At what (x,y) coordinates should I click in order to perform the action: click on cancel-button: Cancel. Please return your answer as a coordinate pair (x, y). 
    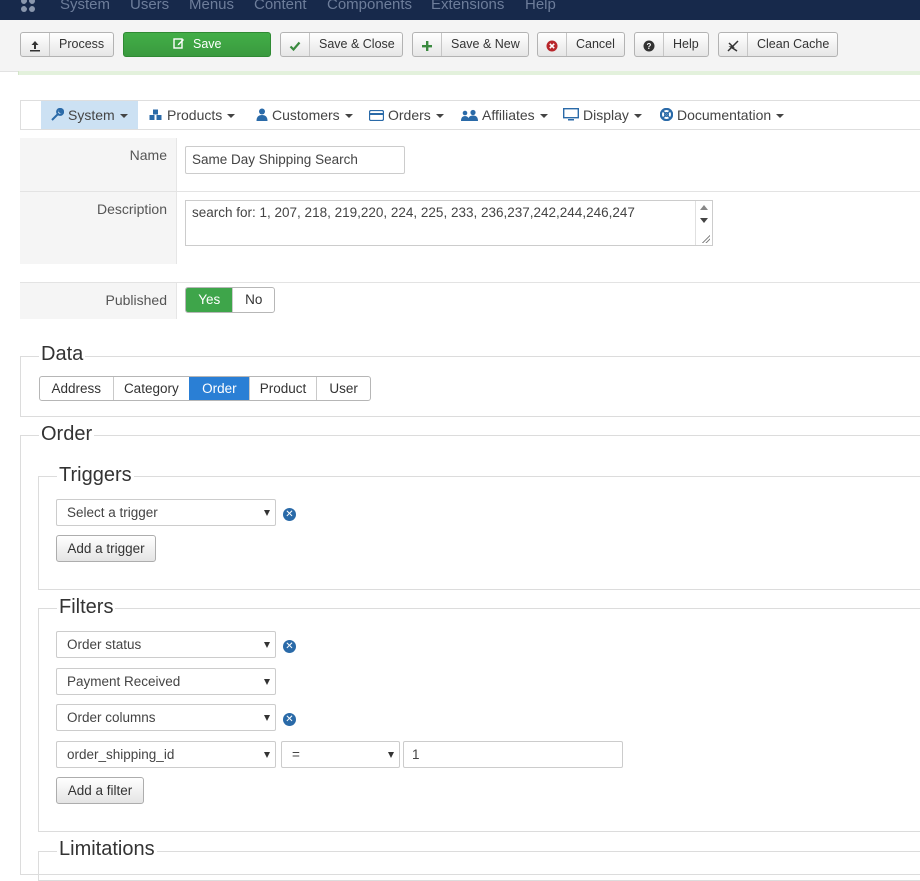
    Looking at the image, I should click on (581, 44).